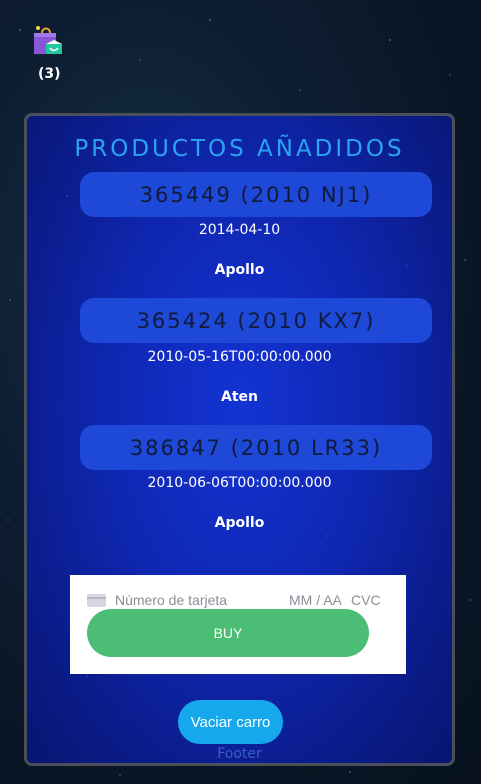 The image size is (481, 784). I want to click on product-date: 2010-06-06T00:00:00.000, so click(239, 483).